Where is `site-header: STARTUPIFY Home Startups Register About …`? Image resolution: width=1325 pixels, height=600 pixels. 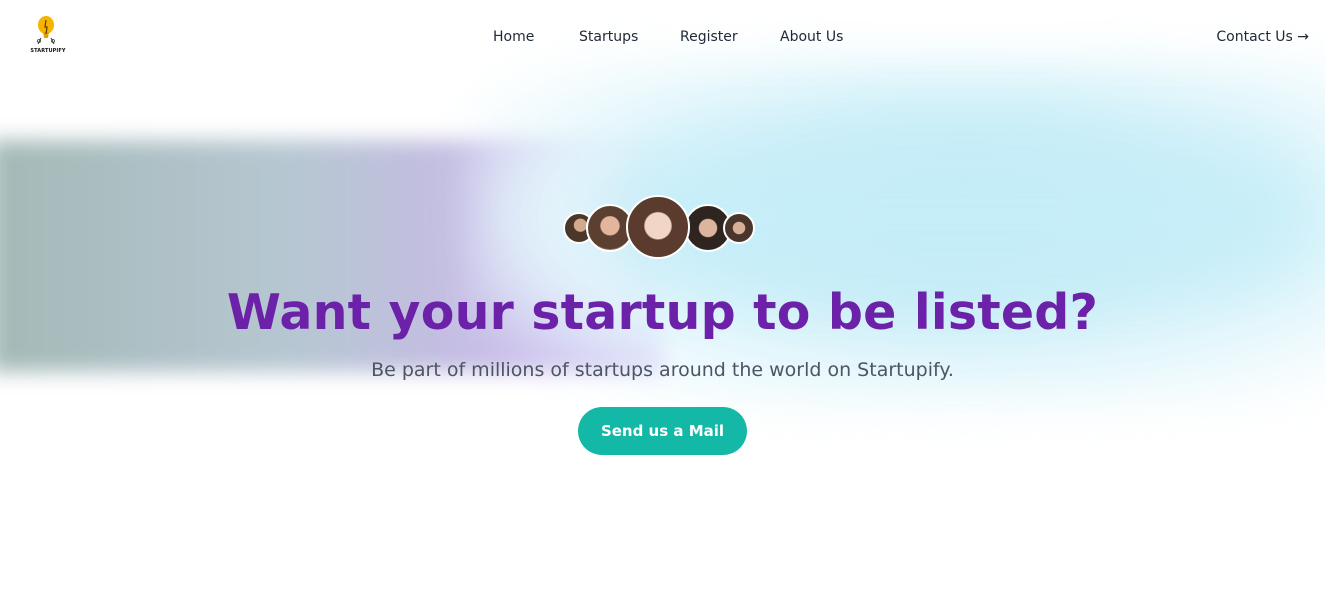 site-header: STARTUPIFY Home Startups Register About … is located at coordinates (662, 37).